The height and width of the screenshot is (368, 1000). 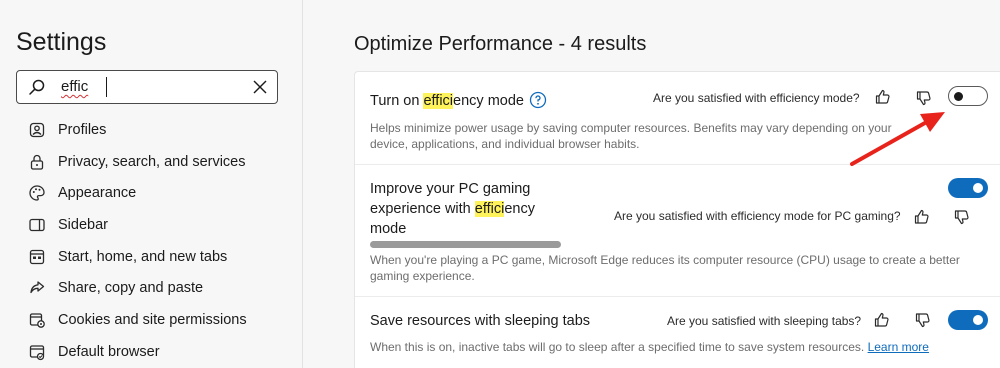 What do you see at coordinates (143, 256) in the screenshot?
I see `sidebar-item-label: Start, home, and new tabs` at bounding box center [143, 256].